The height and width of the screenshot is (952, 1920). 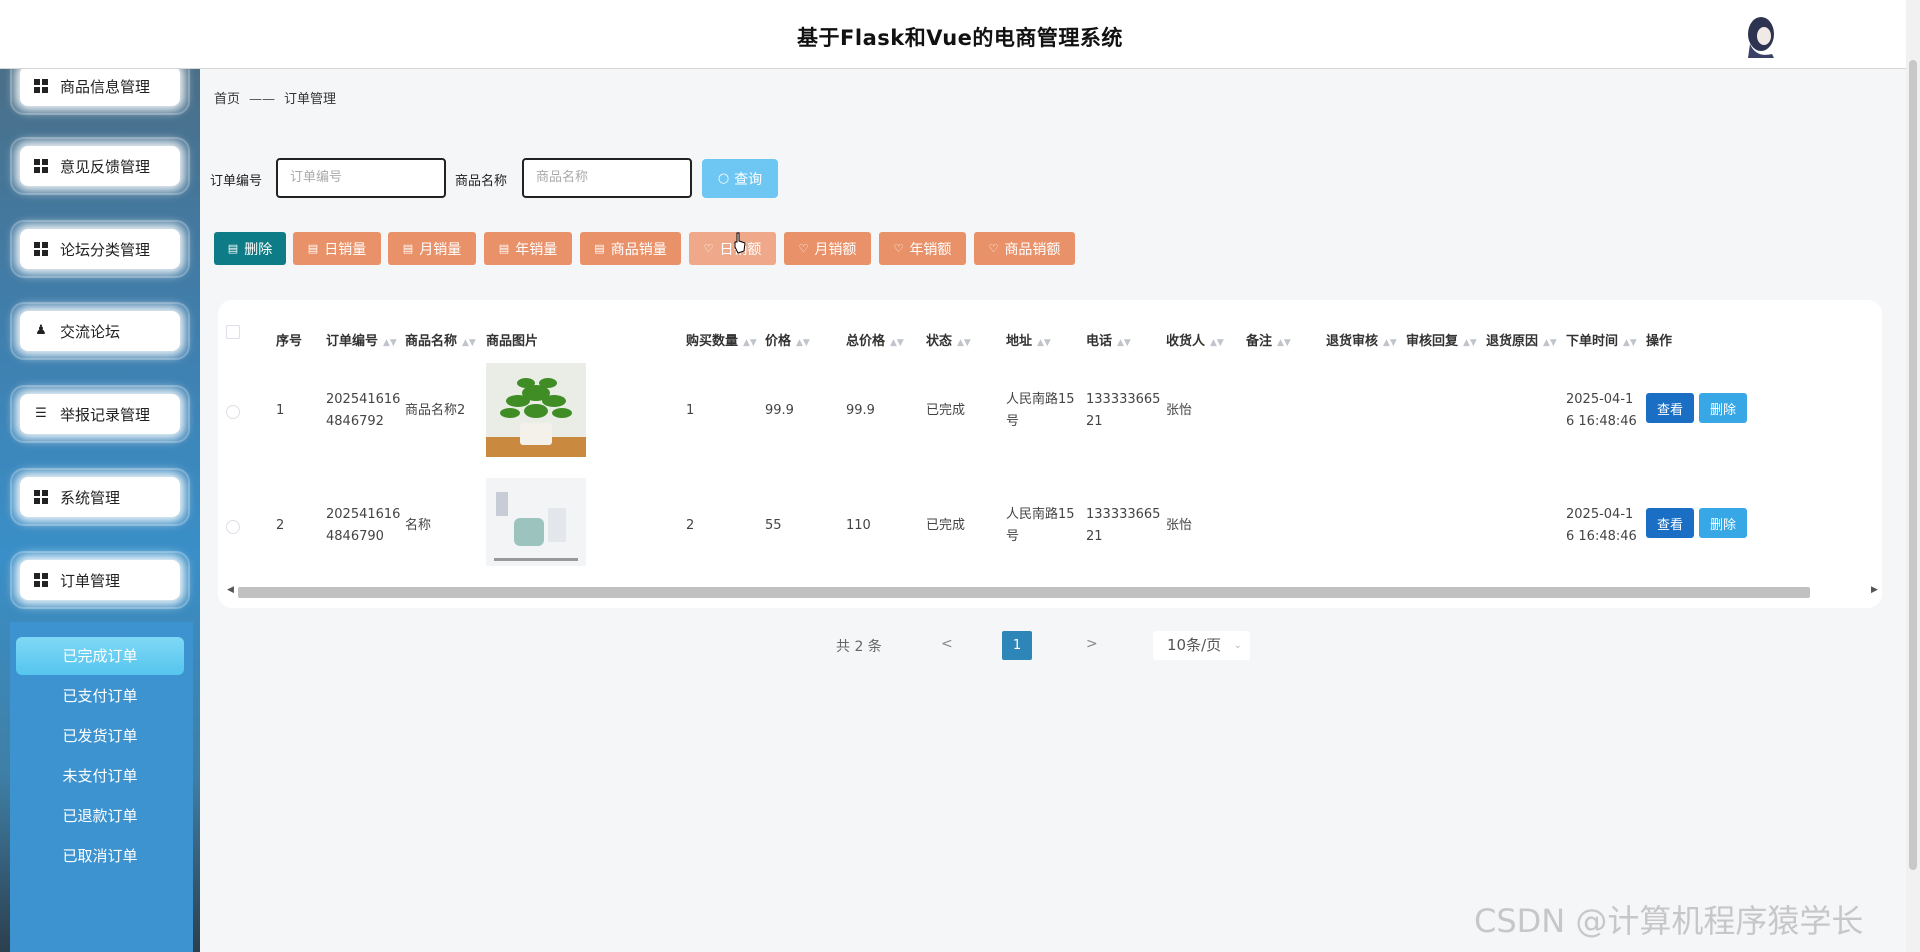 What do you see at coordinates (947, 644) in the screenshot?
I see `prev-page-button: <` at bounding box center [947, 644].